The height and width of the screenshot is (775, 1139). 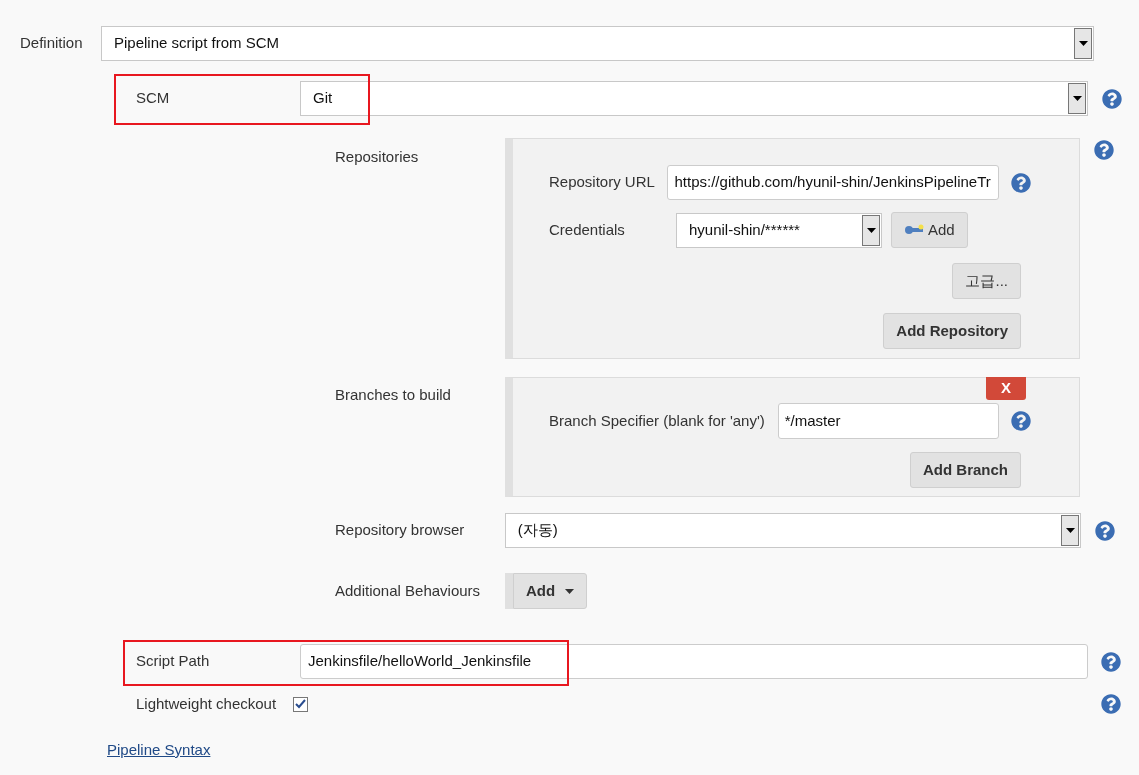 I want to click on add-behaviour-button: Add, so click(x=550, y=591).